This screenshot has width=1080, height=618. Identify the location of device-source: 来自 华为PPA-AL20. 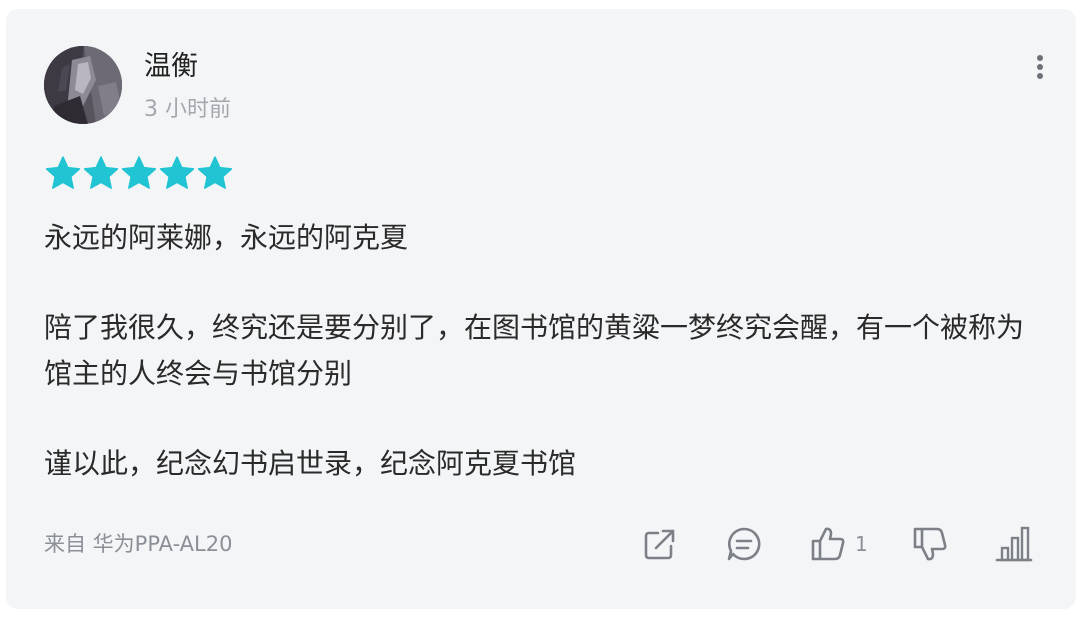
(138, 544).